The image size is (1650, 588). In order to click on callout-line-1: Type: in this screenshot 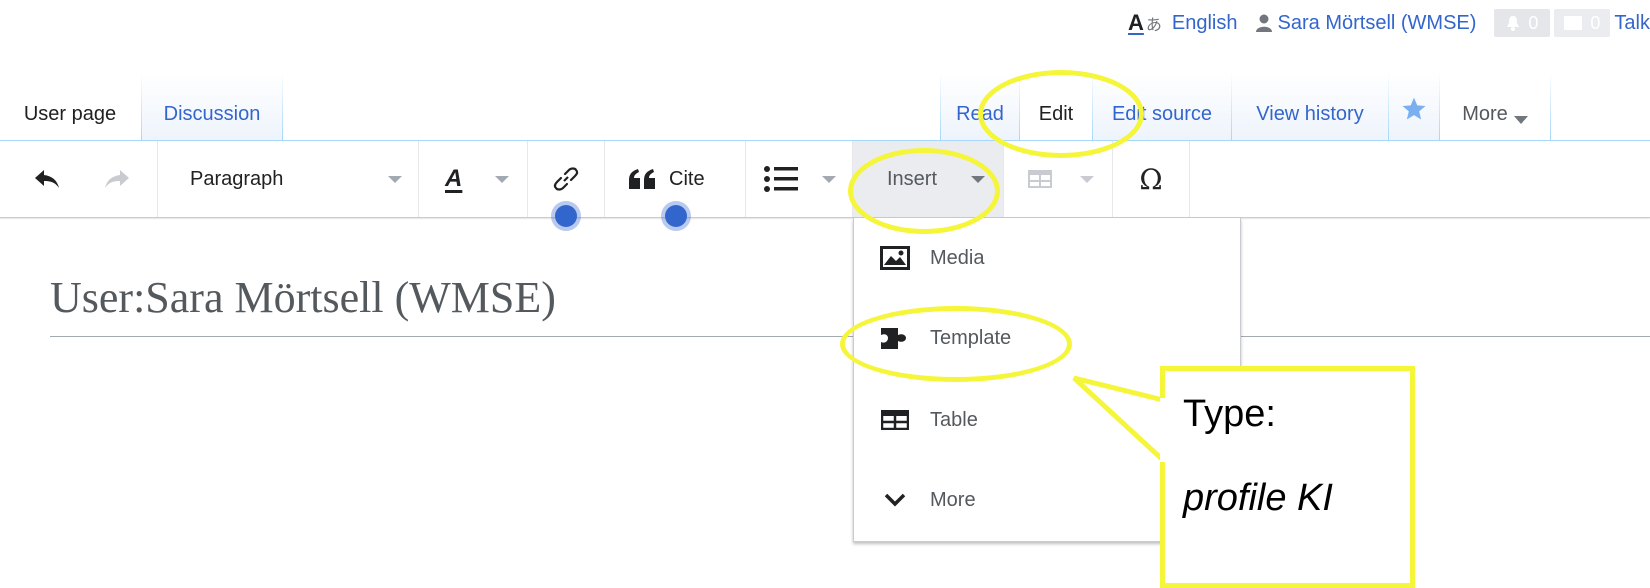, I will do `click(1229, 414)`.